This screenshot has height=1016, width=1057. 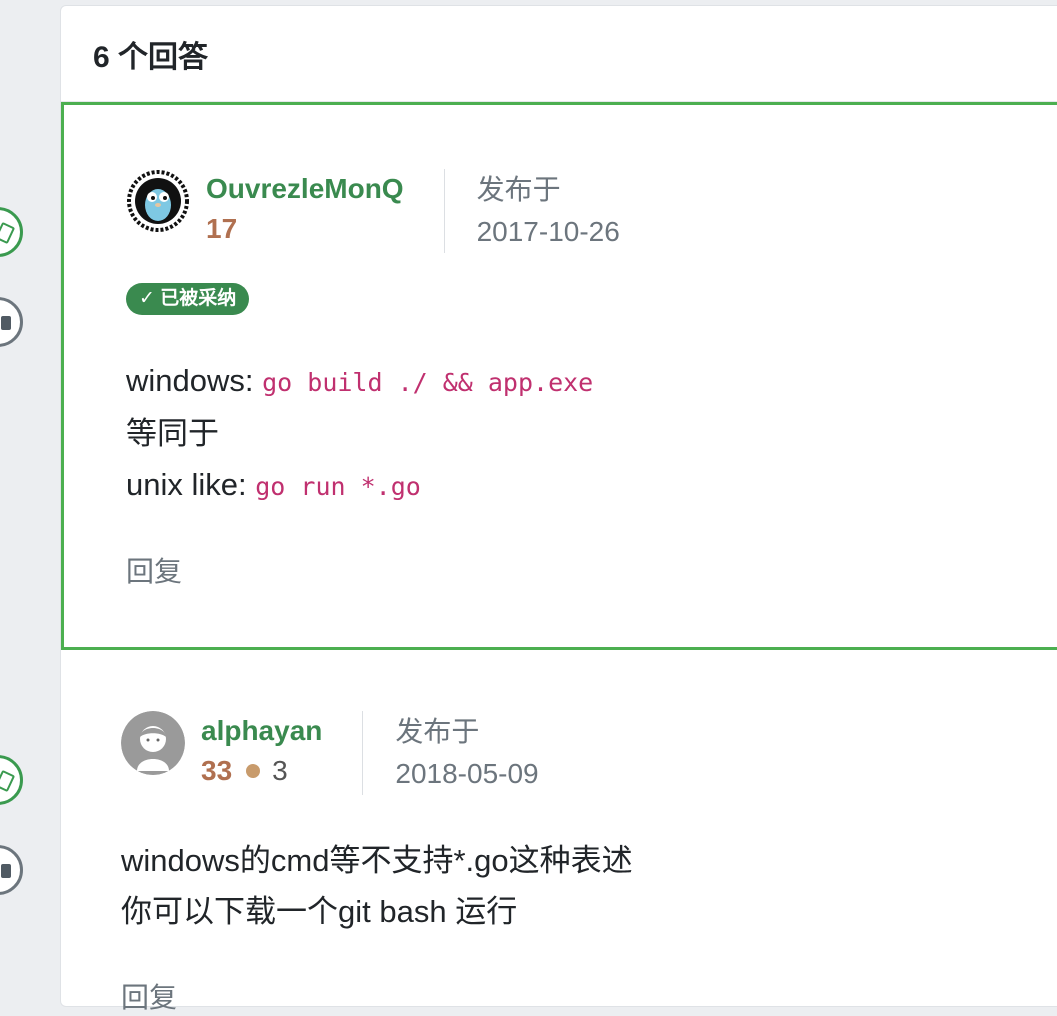 What do you see at coordinates (280, 770) in the screenshot?
I see `bronze-badge-count: 3` at bounding box center [280, 770].